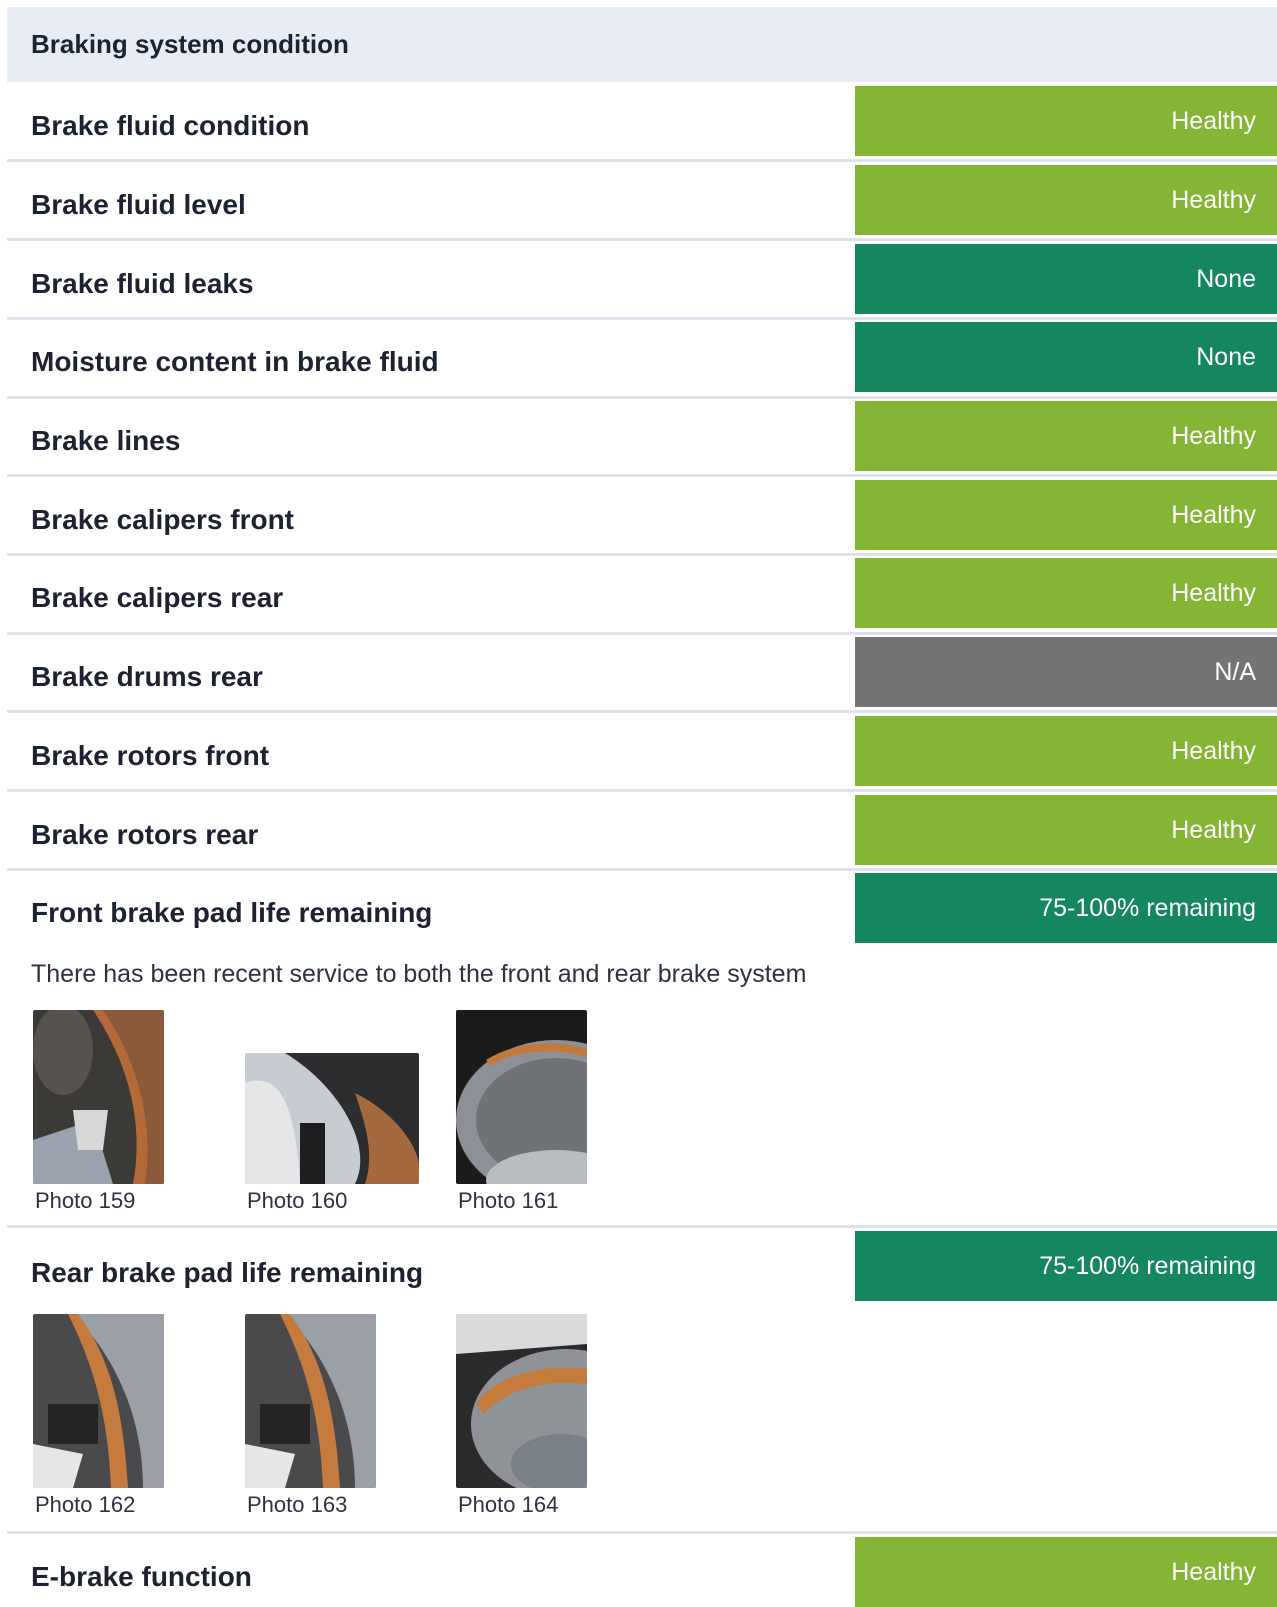 The width and height of the screenshot is (1277, 1607). What do you see at coordinates (642, 439) in the screenshot?
I see `inspection-row: Brake lines Healthy` at bounding box center [642, 439].